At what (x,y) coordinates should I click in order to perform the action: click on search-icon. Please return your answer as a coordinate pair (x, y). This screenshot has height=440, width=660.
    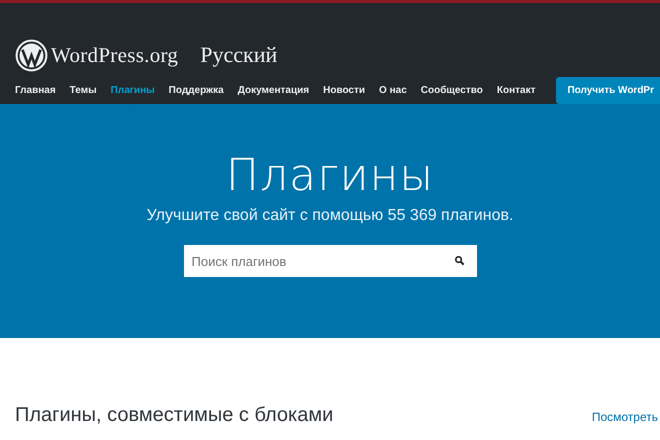
    Looking at the image, I should click on (459, 260).